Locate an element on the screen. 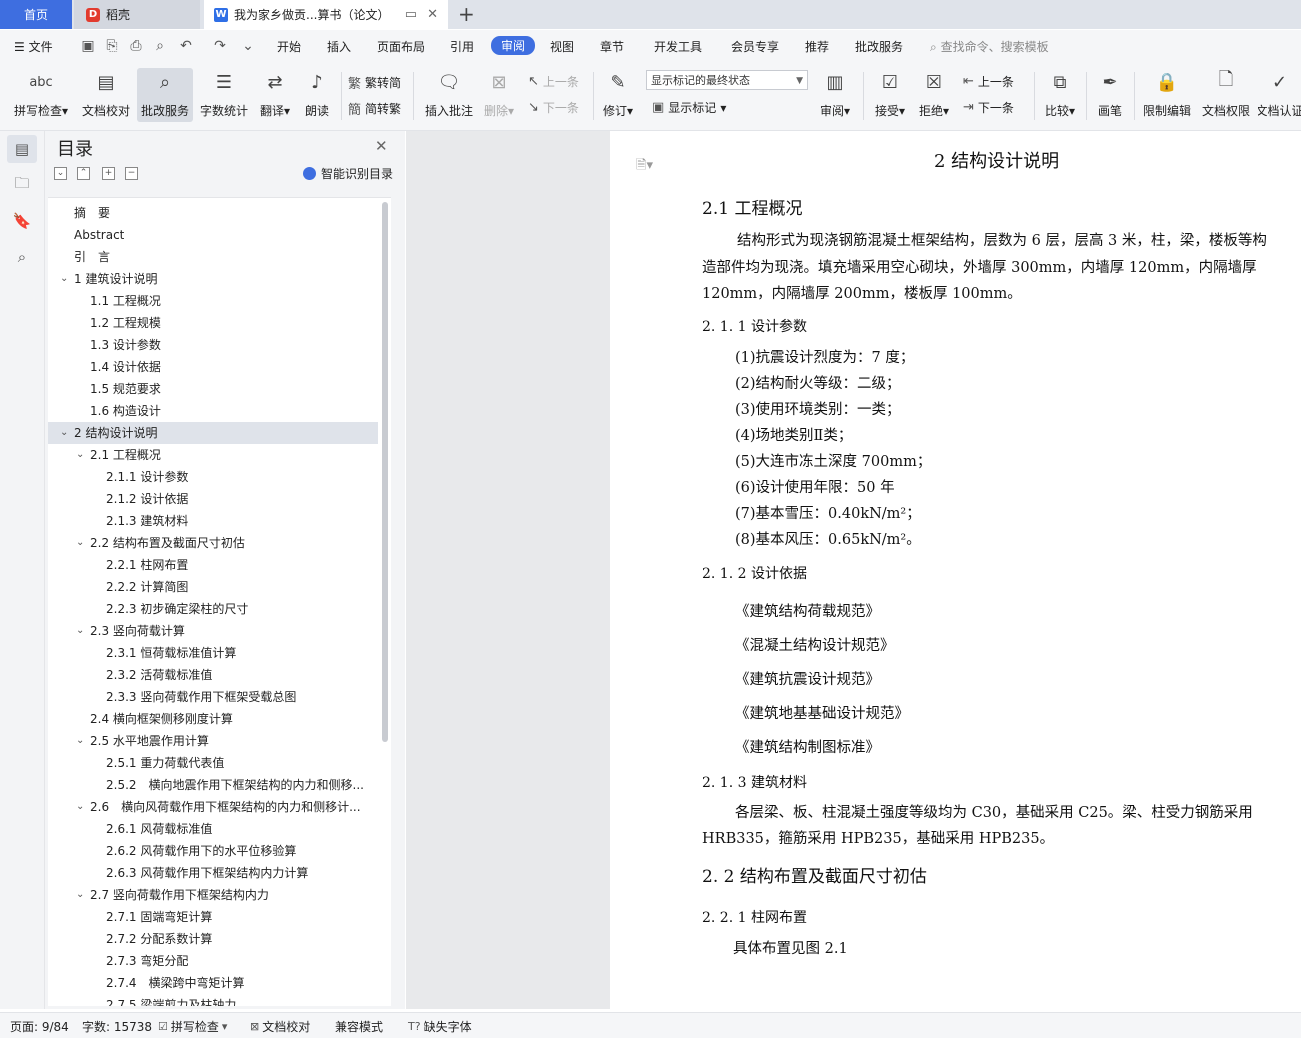 The height and width of the screenshot is (1038, 1301). quick-access-more-icon: ⌄ is located at coordinates (248, 46).